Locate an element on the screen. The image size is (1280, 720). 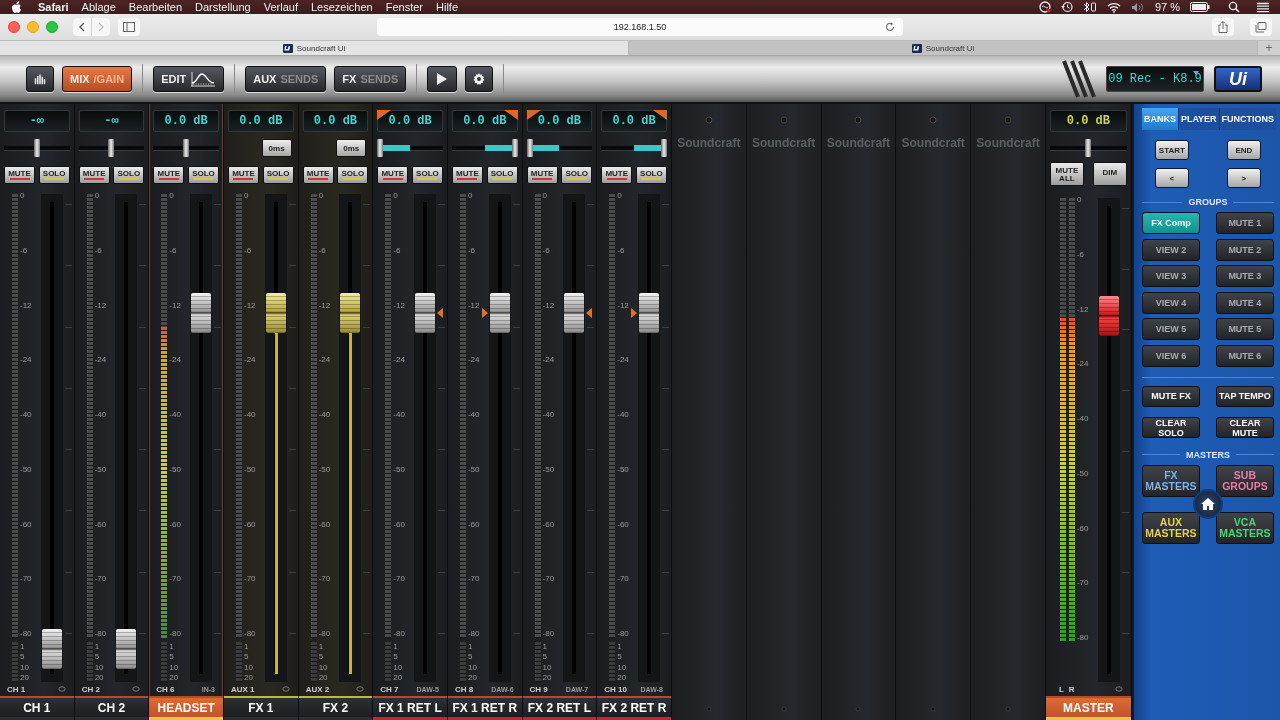
panel-tab: FUNCTIONS is located at coordinates (1248, 119).